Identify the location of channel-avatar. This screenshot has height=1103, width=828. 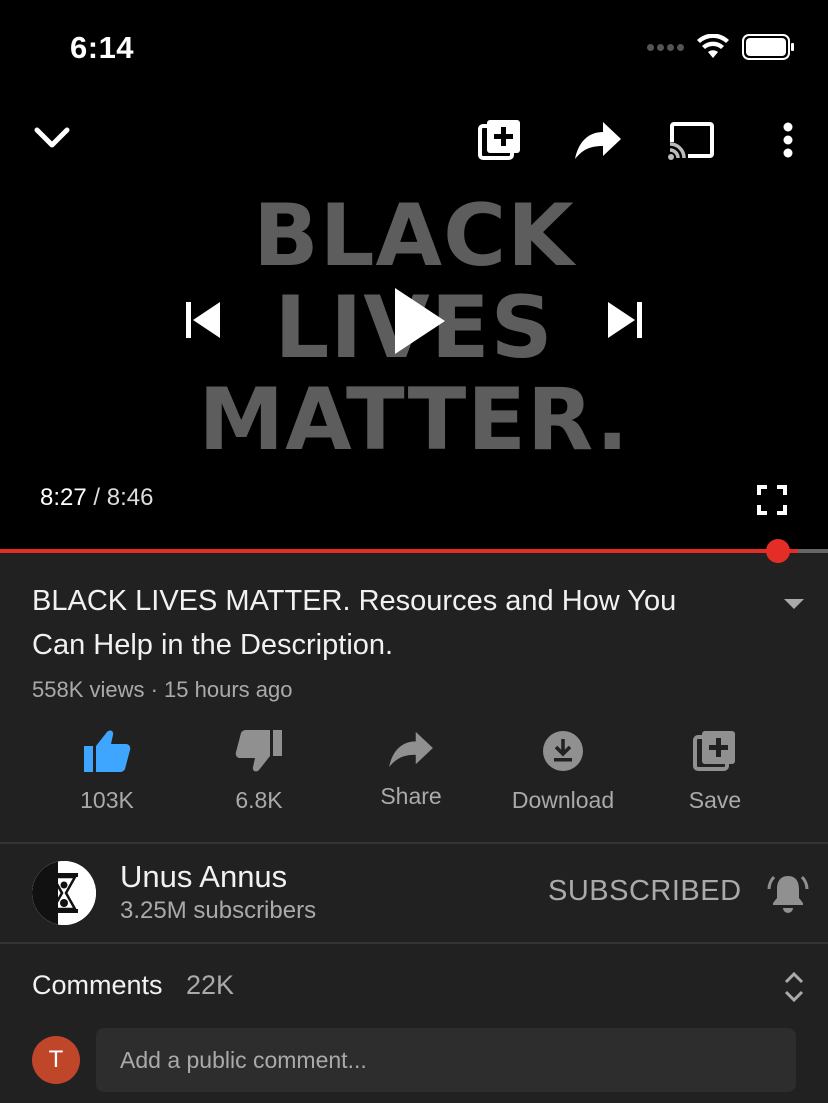
(64, 893).